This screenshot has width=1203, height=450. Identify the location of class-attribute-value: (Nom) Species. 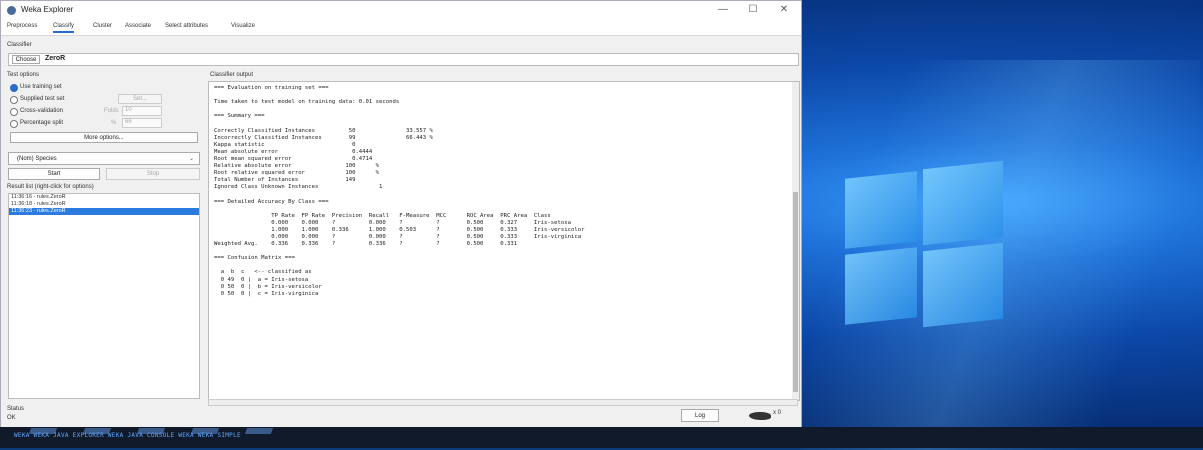
(37, 159).